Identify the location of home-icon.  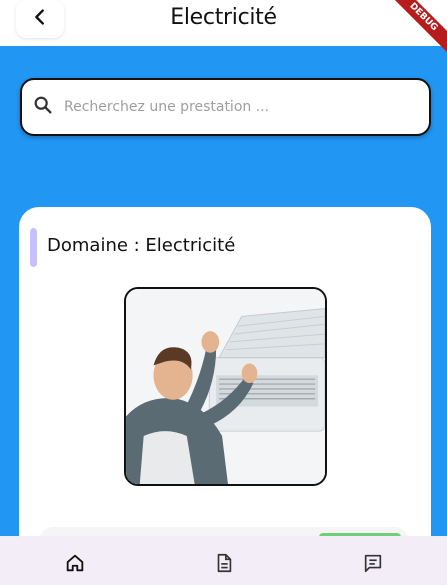
(75, 565).